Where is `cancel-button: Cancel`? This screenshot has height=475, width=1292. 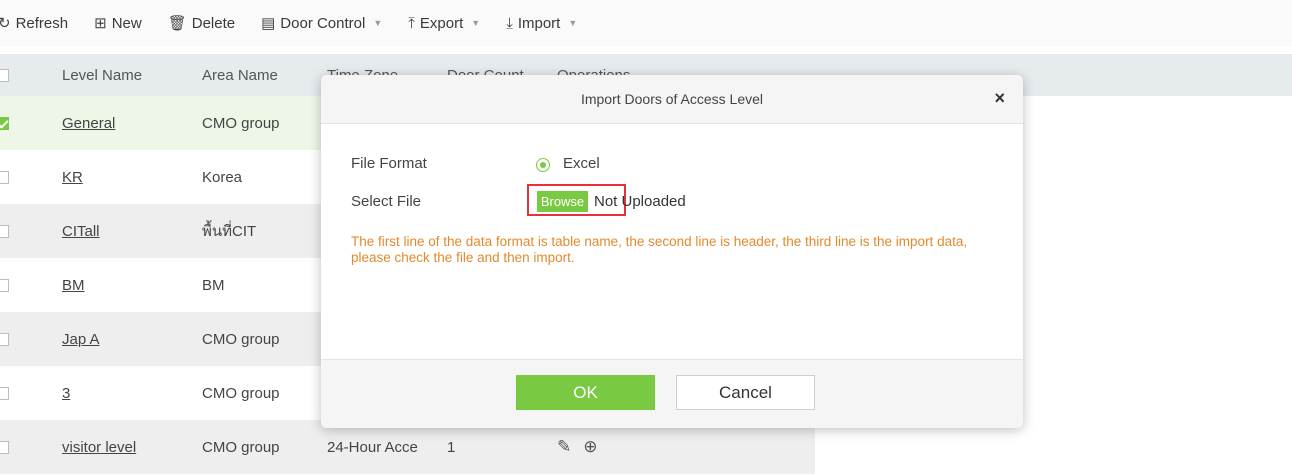
cancel-button: Cancel is located at coordinates (745, 392).